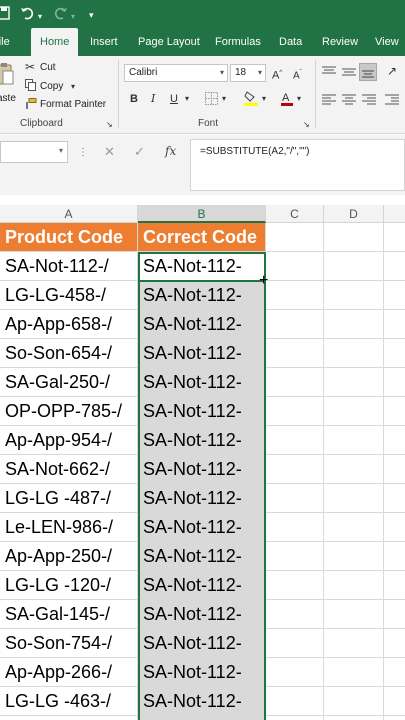  Describe the element at coordinates (69, 440) in the screenshot. I see `product-code-cell: Ap-App-954-/` at that location.